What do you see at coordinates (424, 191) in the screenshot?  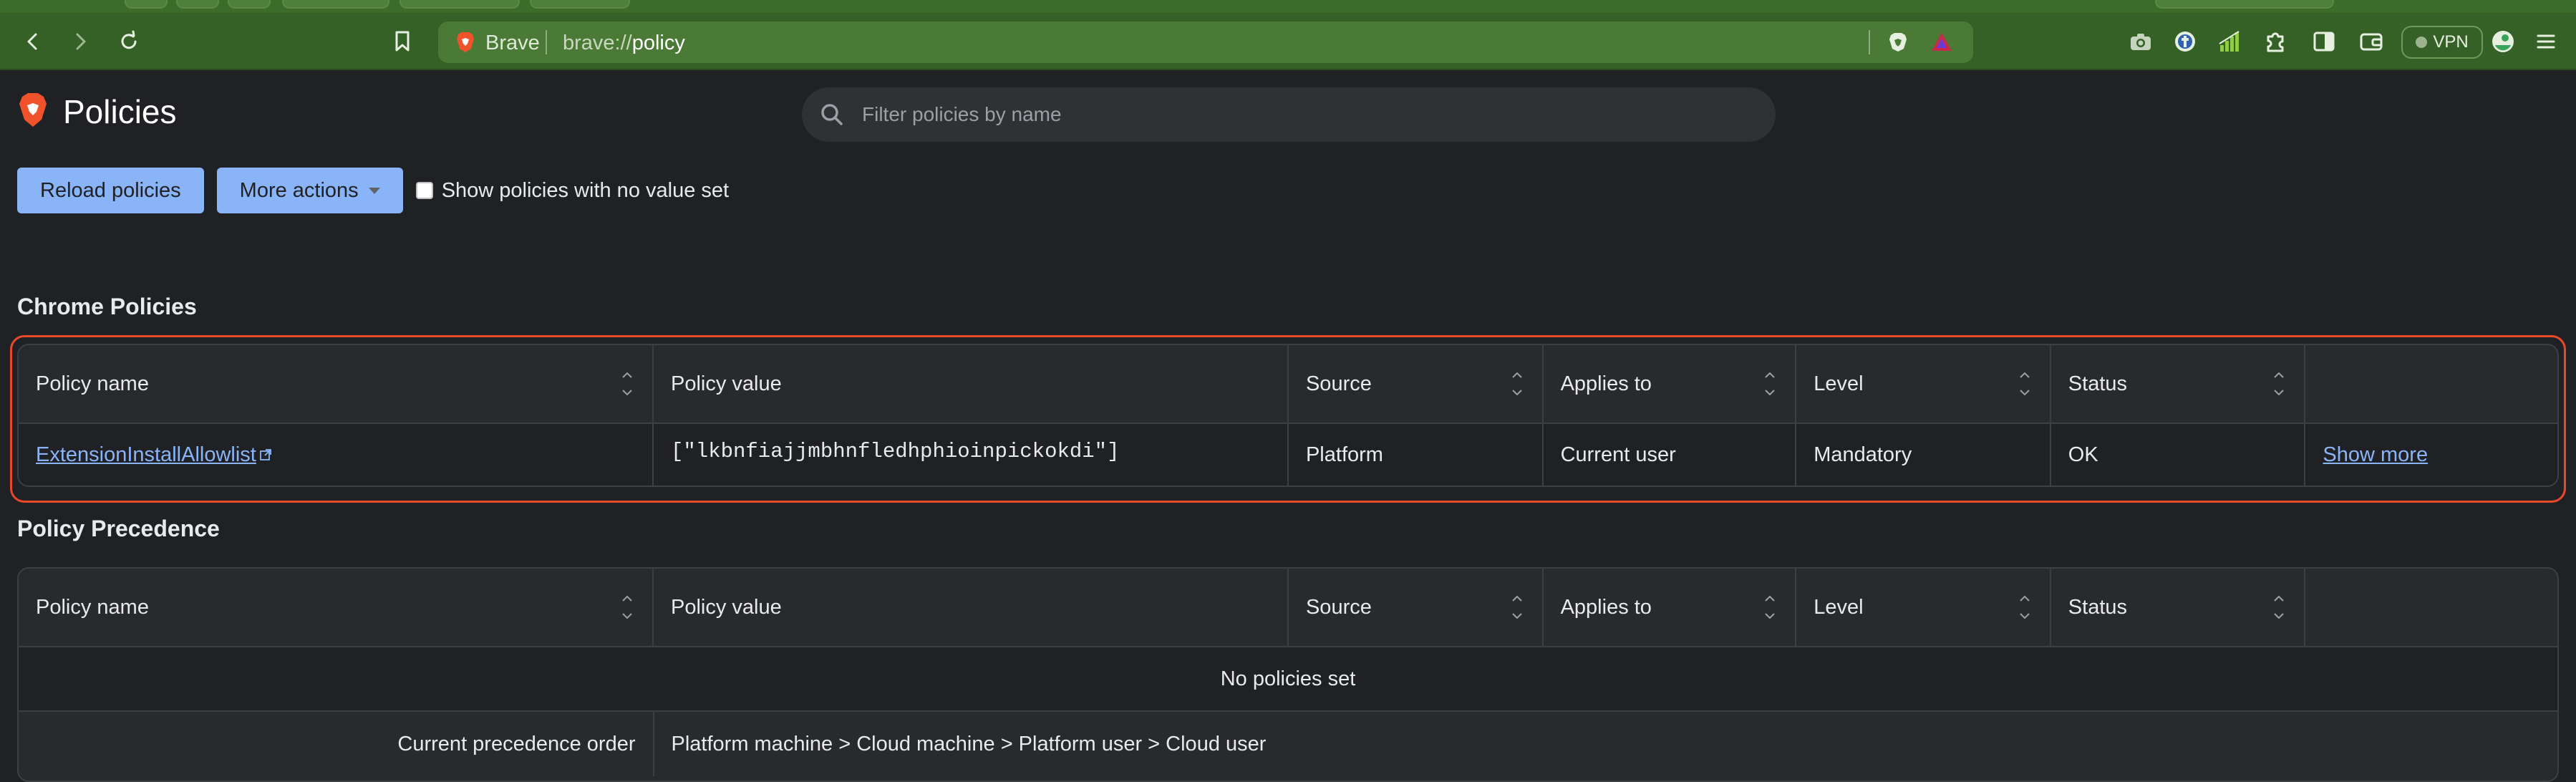 I see `show-unset-checkbox` at bounding box center [424, 191].